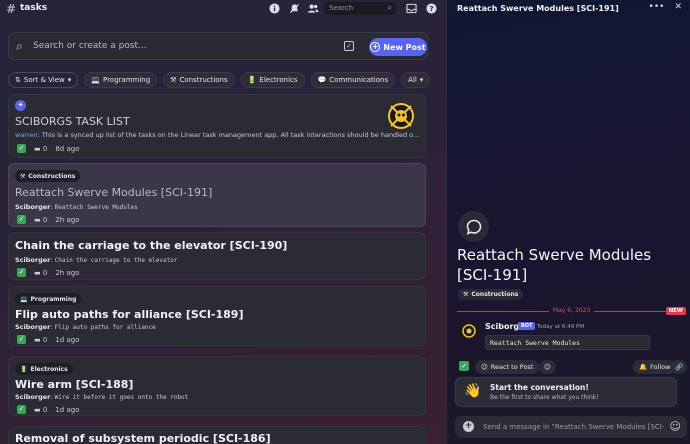 The image size is (690, 444). I want to click on mute-notifications-icon, so click(294, 8).